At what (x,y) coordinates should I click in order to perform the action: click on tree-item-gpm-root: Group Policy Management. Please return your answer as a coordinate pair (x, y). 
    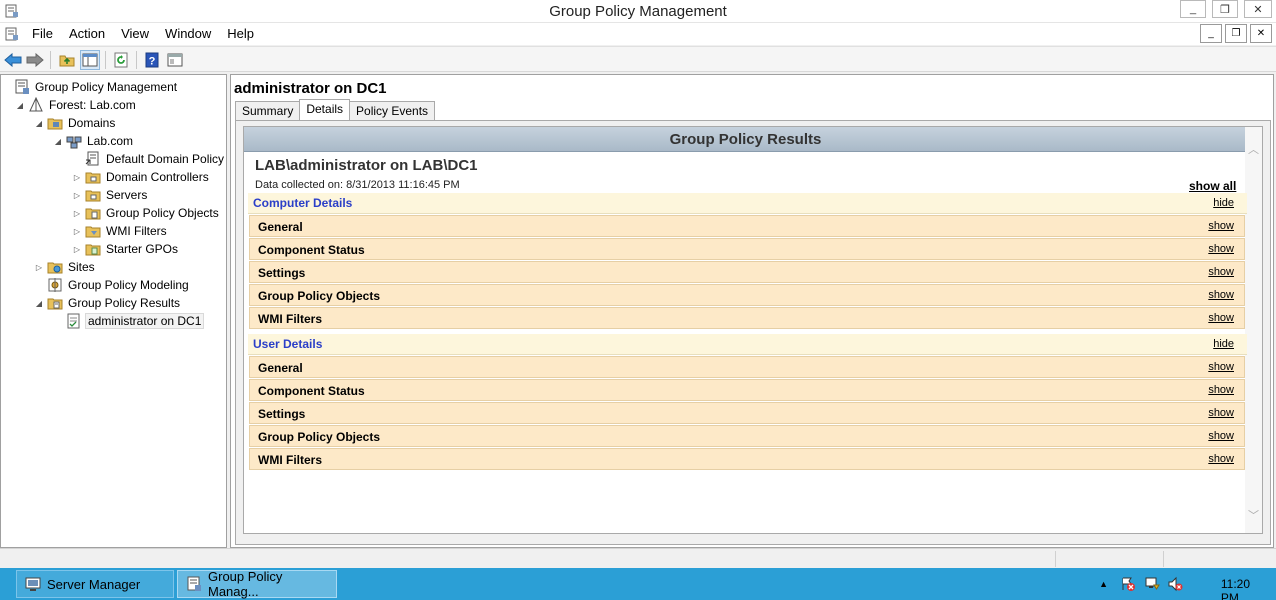
    Looking at the image, I should click on (90, 87).